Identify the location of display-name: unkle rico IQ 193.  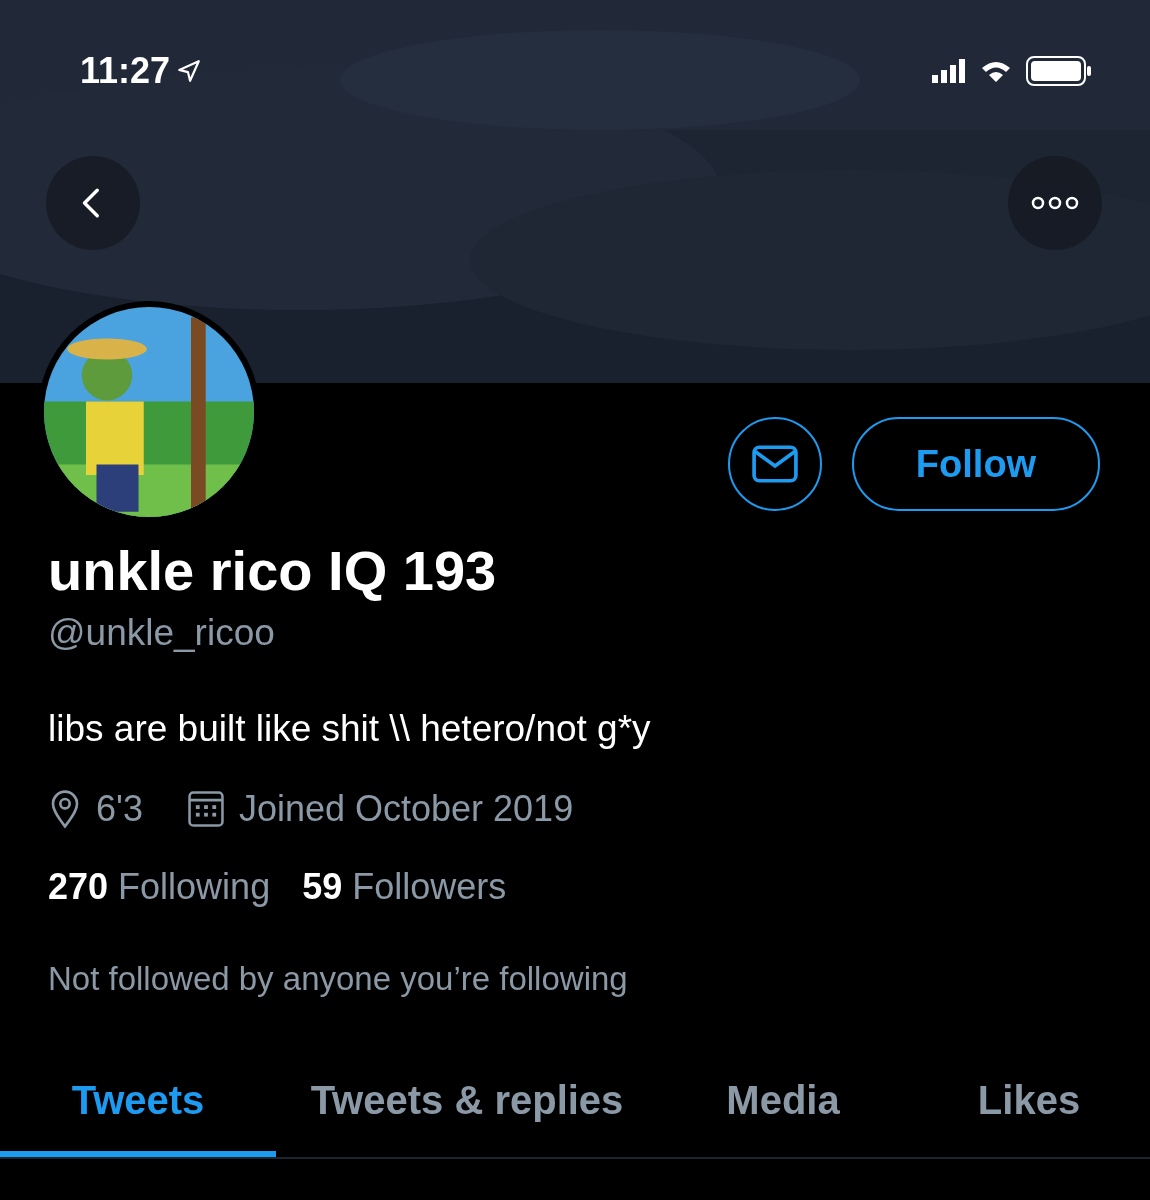
(273, 571).